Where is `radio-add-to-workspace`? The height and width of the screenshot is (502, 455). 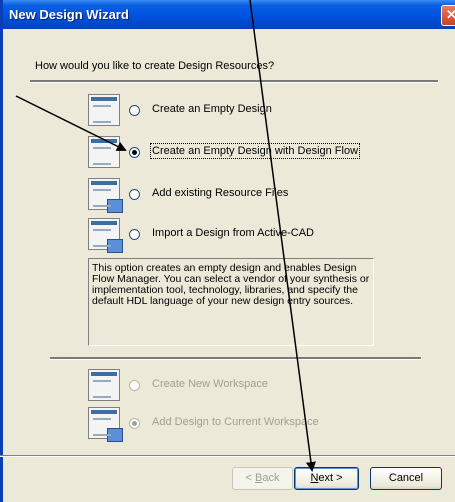
radio-add-to-workspace is located at coordinates (134, 423).